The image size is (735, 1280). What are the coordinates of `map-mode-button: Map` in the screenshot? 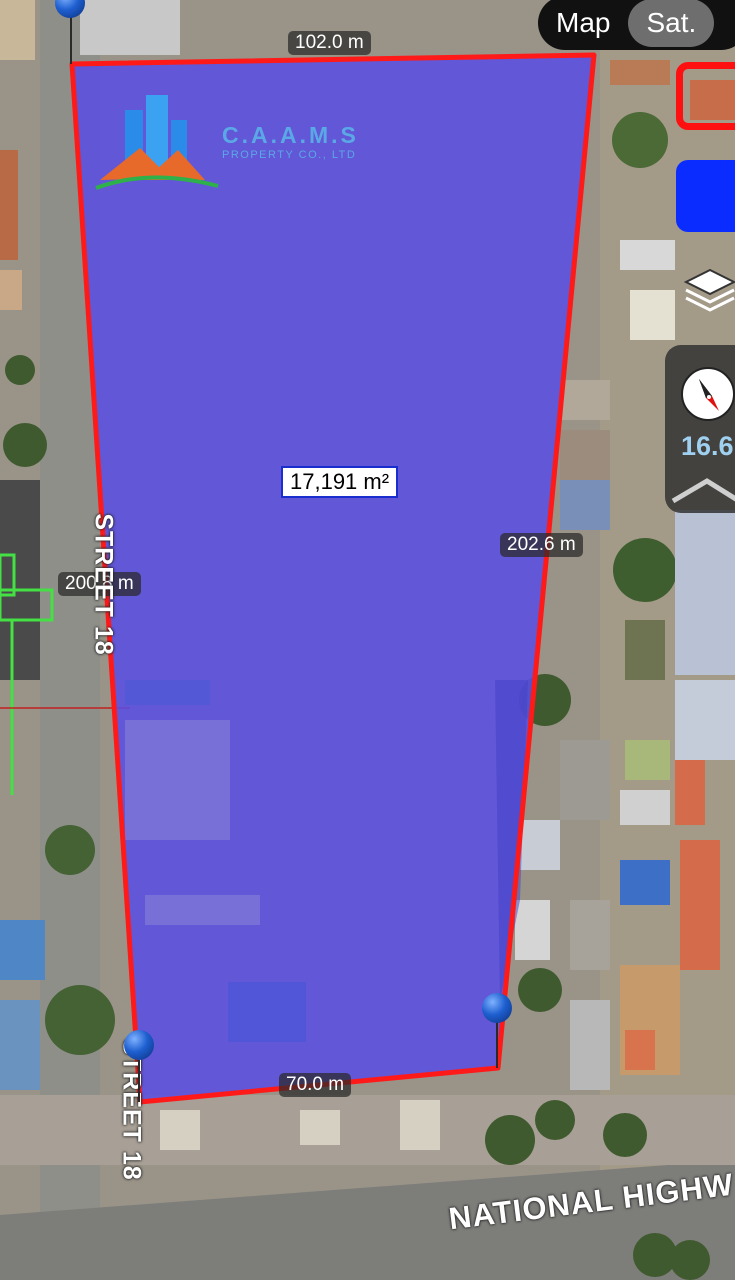 It's located at (583, 23).